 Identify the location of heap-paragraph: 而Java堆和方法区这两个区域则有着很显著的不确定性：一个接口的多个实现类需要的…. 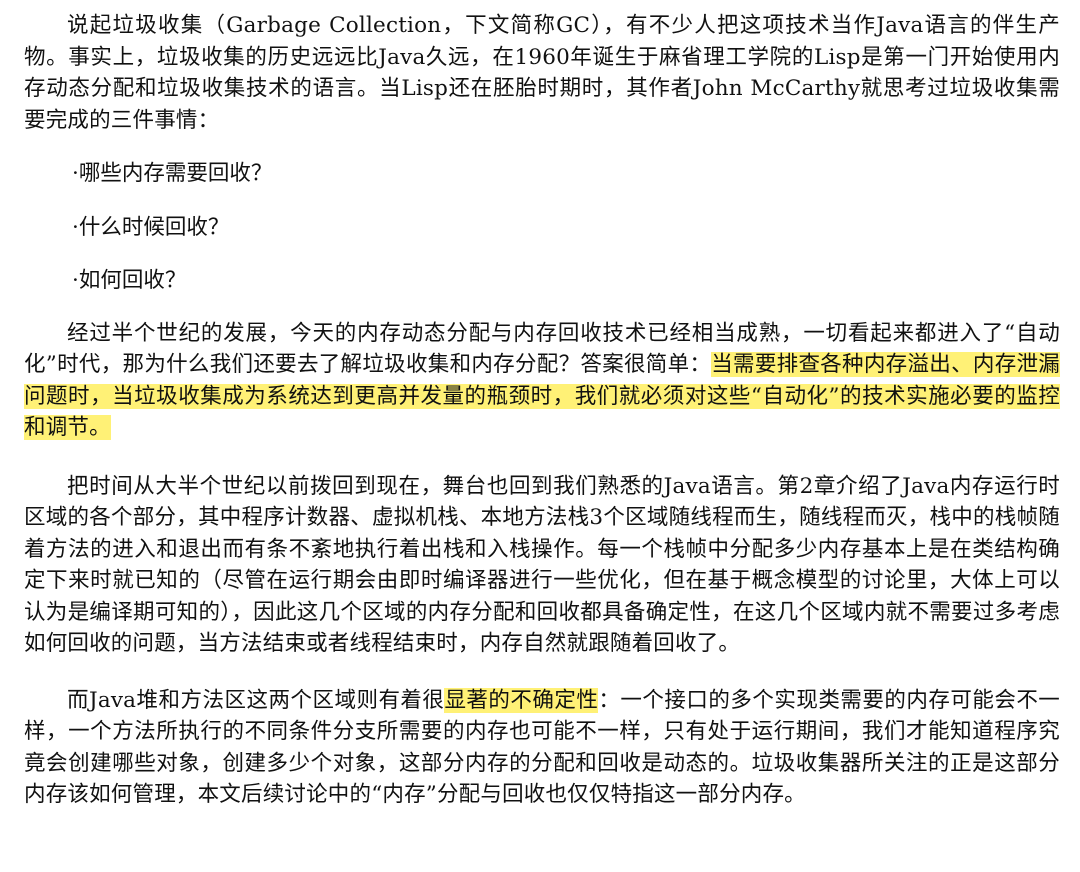
(542, 748).